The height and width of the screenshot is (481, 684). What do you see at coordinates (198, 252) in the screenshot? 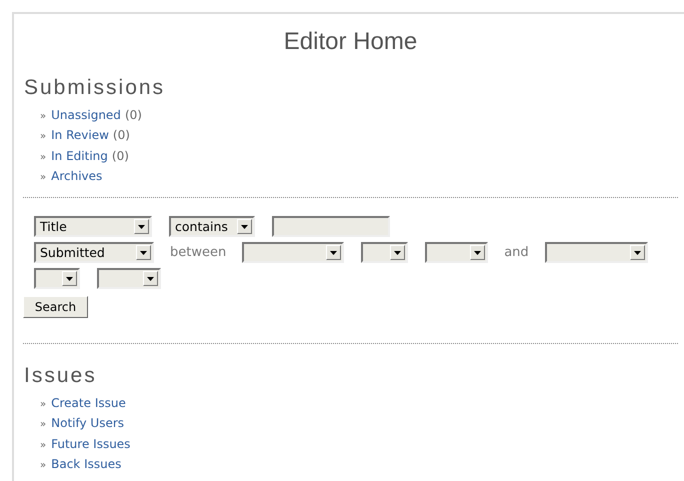
I see `form-label: between` at bounding box center [198, 252].